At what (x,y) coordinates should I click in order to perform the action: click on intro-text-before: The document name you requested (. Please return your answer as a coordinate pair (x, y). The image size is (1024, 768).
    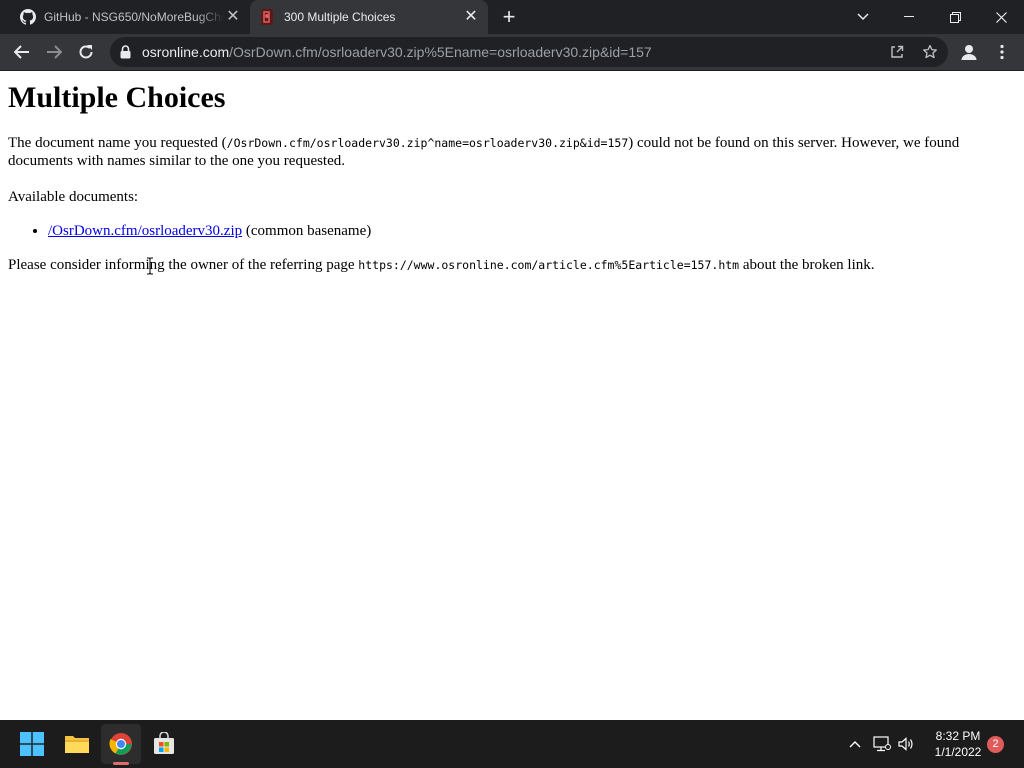
    Looking at the image, I should click on (117, 143).